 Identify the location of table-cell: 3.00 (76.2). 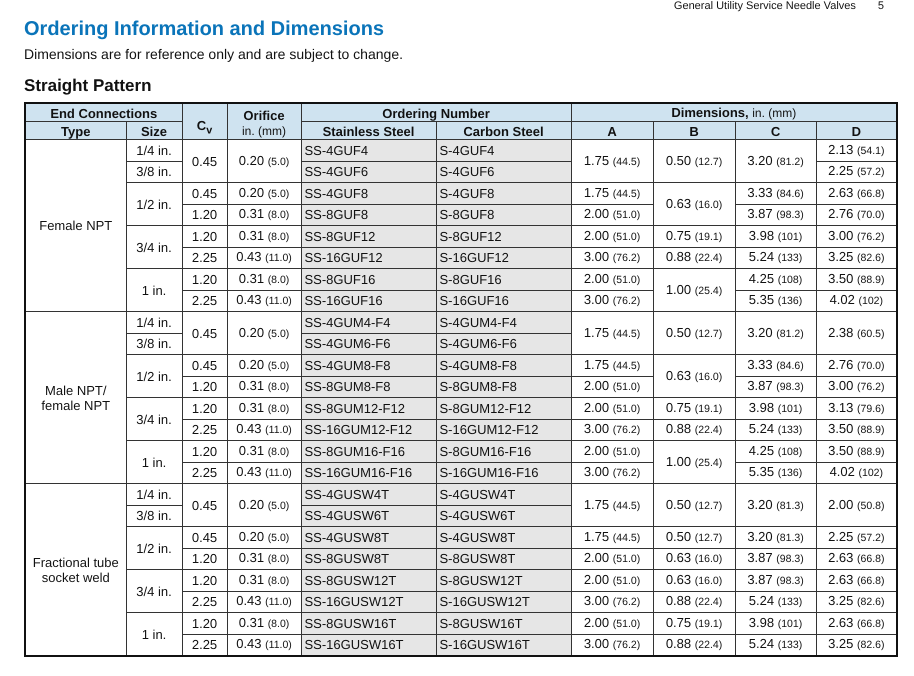
(612, 601).